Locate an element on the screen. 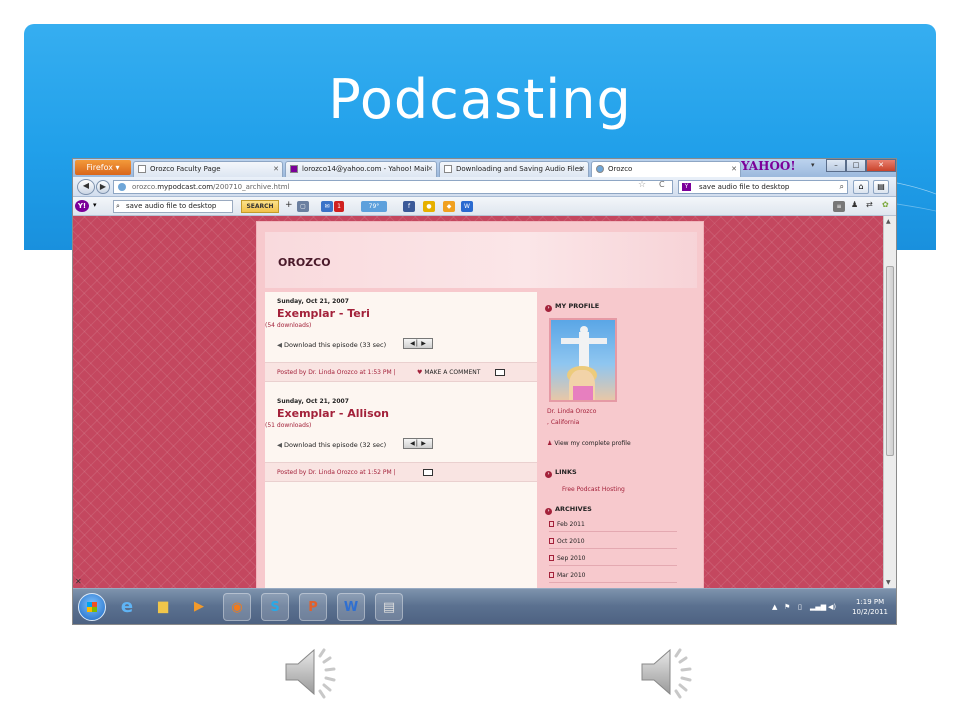 This screenshot has height=720, width=960. vertical-scrollbar: ▲ ▼ is located at coordinates (889, 402).